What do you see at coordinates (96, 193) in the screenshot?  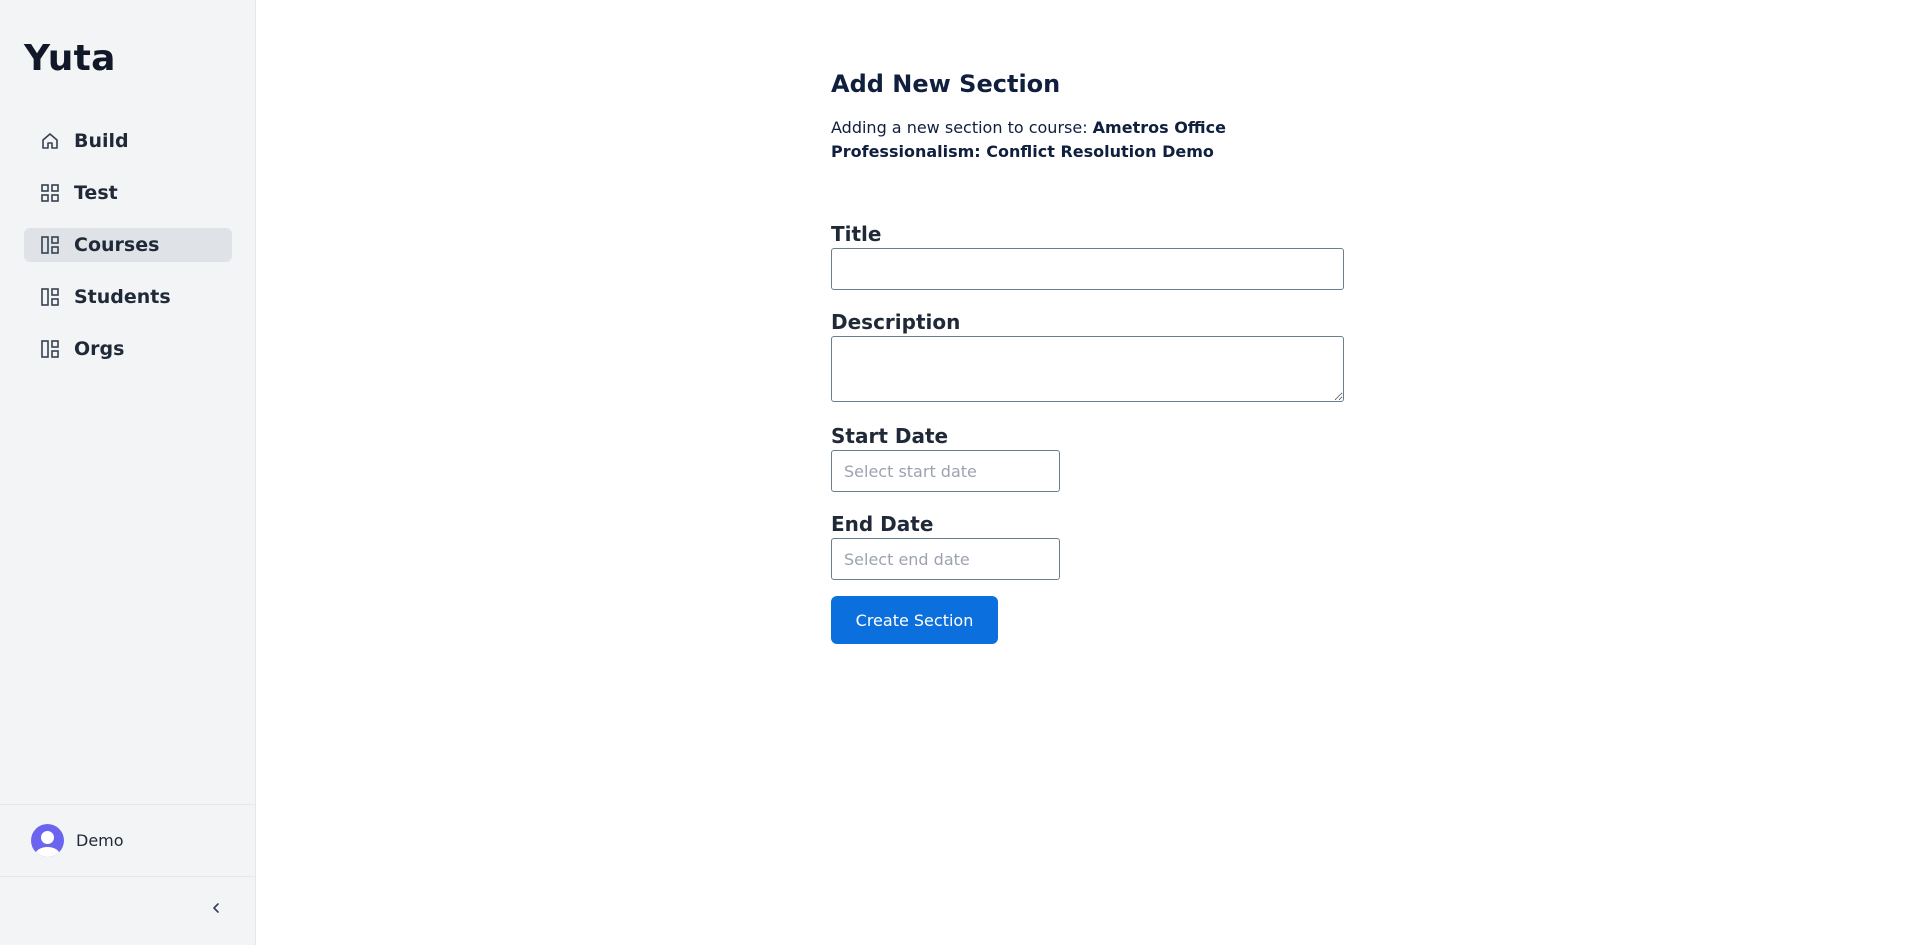 I see `sidebar-item-label: Test` at bounding box center [96, 193].